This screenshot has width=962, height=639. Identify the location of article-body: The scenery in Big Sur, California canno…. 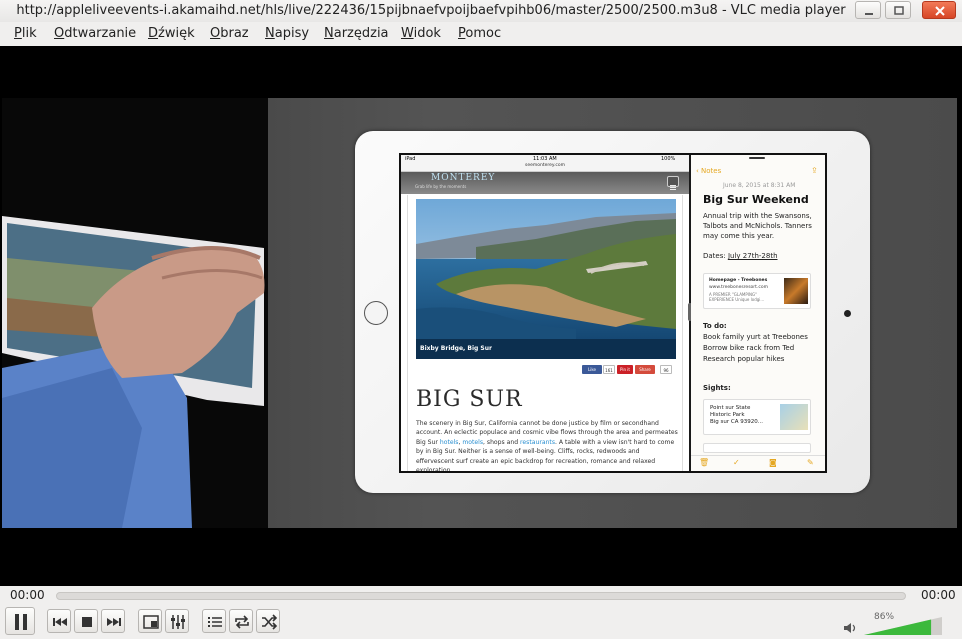
(547, 446).